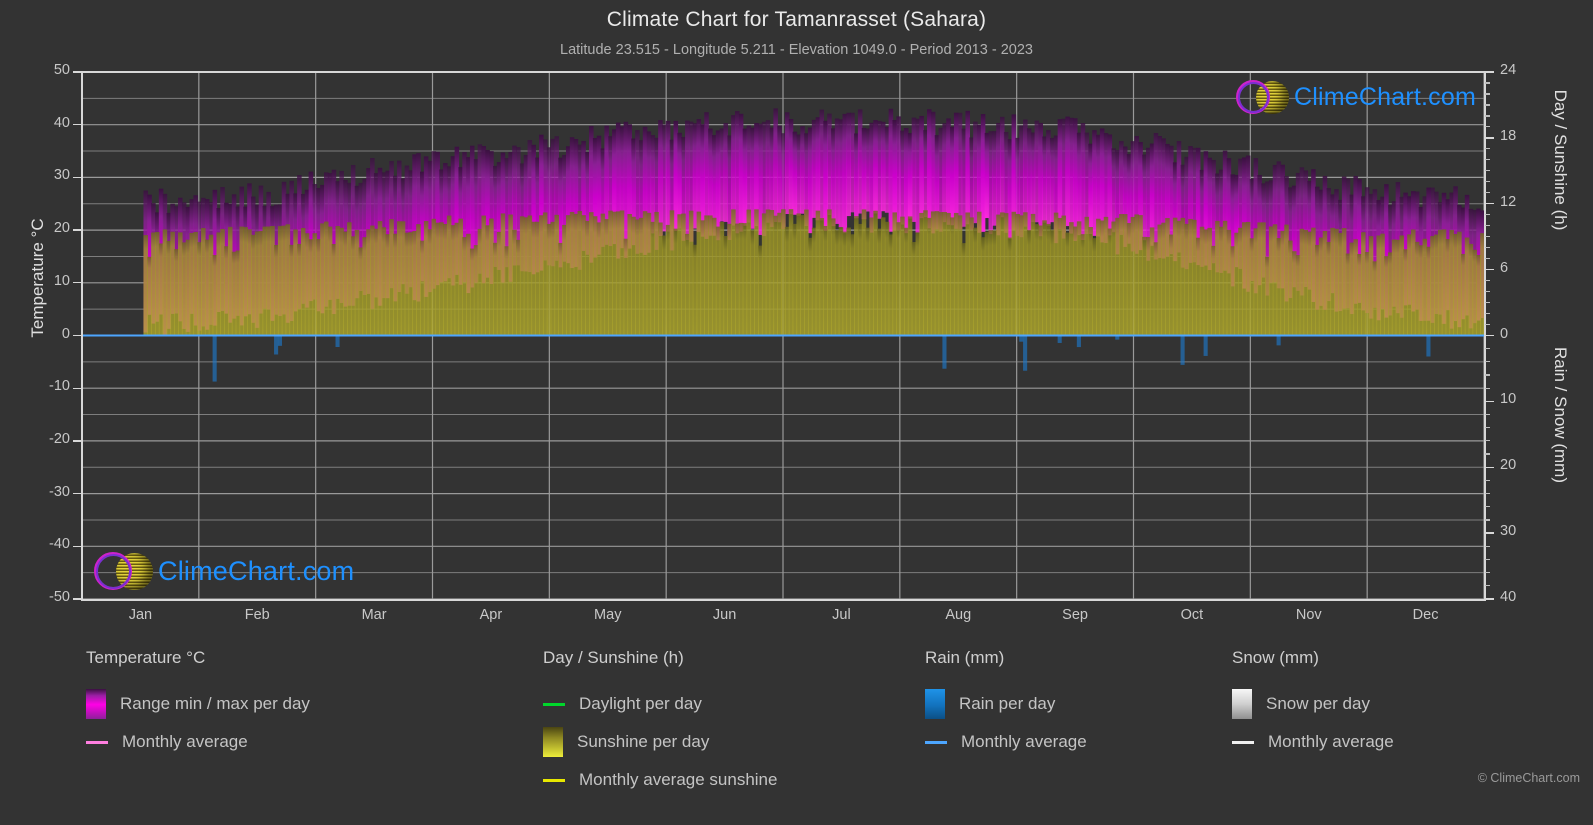 The width and height of the screenshot is (1593, 825). I want to click on legend-group-snow: Snow (mm) Snow per day Monthly average, so click(1313, 704).